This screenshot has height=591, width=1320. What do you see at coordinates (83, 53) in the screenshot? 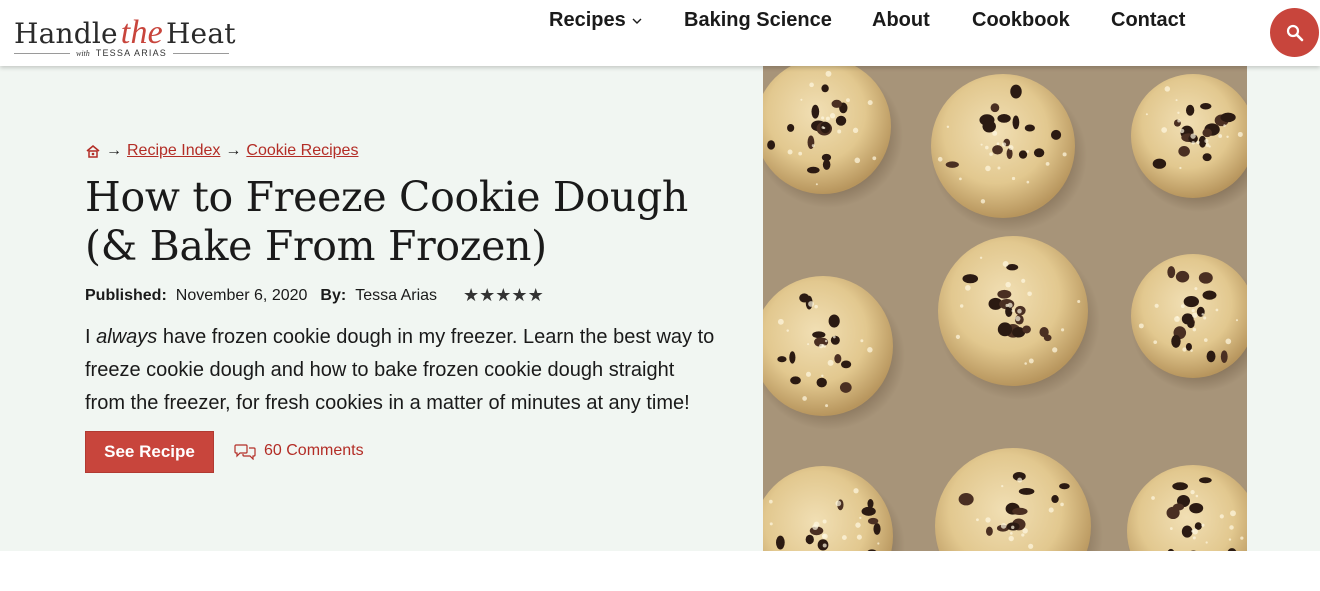
I see `logo-with: with` at bounding box center [83, 53].